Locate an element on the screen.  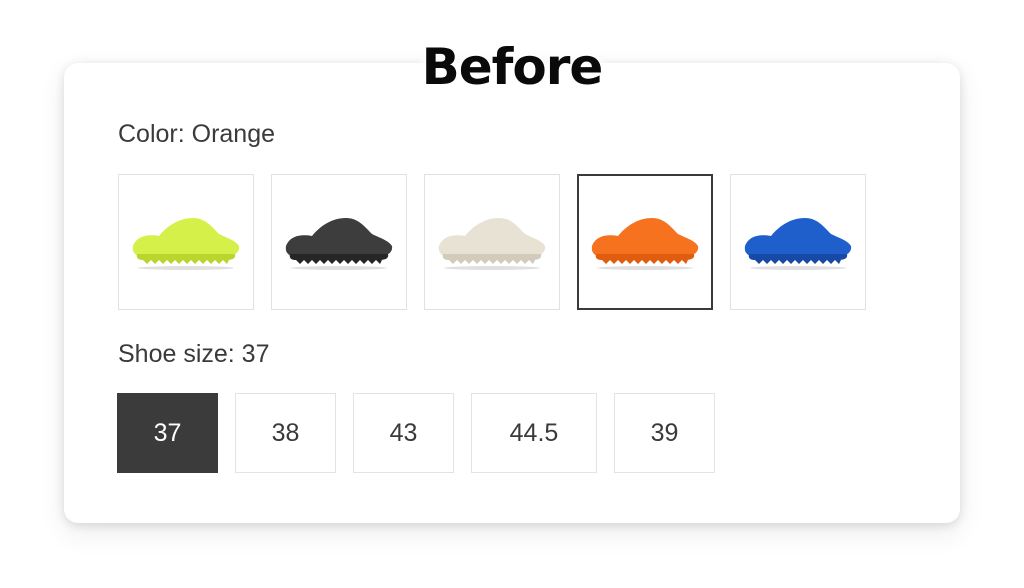
shoe-size-label: Shoe size: 37 is located at coordinates (194, 354).